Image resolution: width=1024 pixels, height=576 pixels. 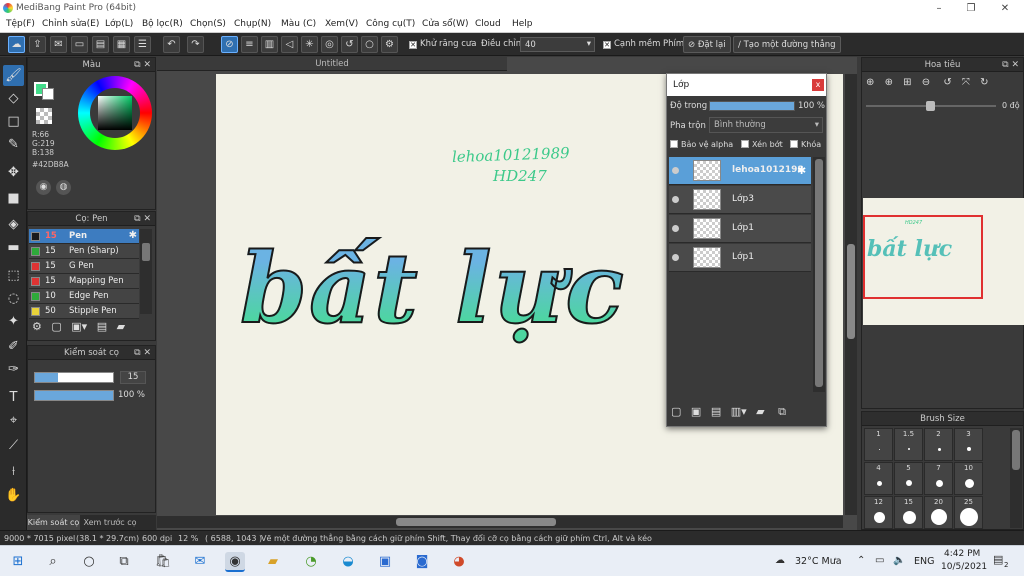 What do you see at coordinates (889, 82) in the screenshot?
I see `zoom-in-alt-icon: ⊕` at bounding box center [889, 82].